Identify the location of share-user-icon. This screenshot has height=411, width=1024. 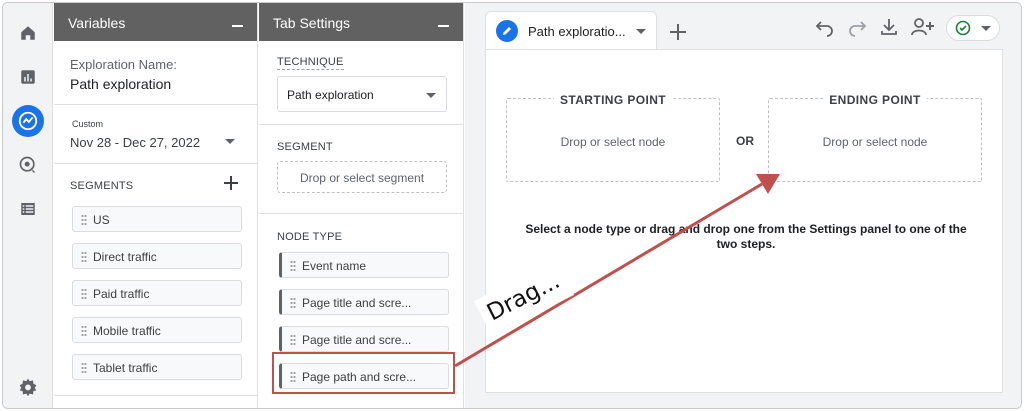
(923, 27).